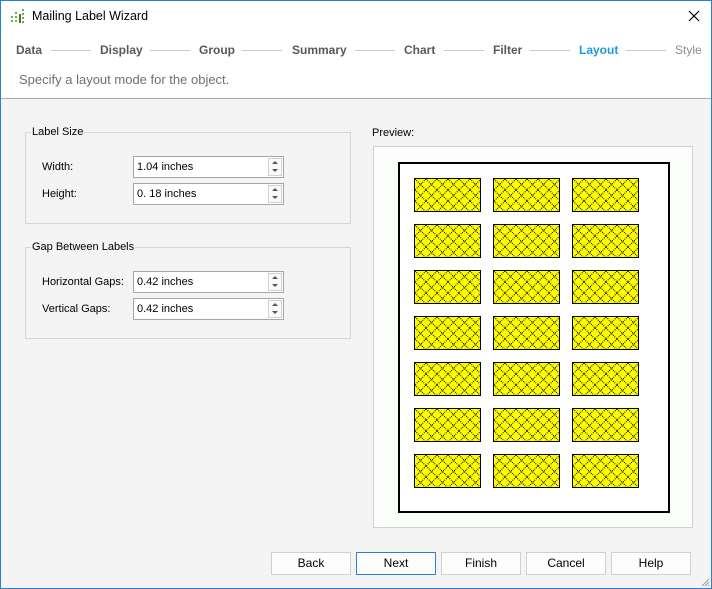 The height and width of the screenshot is (589, 712). I want to click on wizard-chart-icon, so click(17, 16).